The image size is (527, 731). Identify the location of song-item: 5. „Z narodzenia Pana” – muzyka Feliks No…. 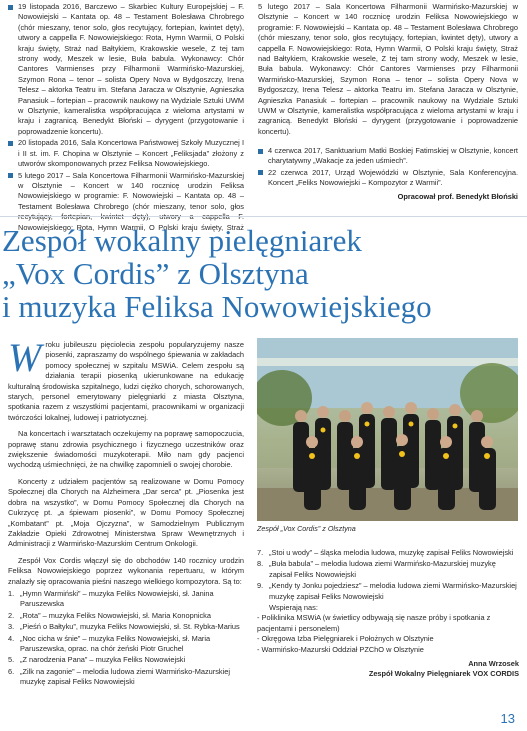
(126, 660).